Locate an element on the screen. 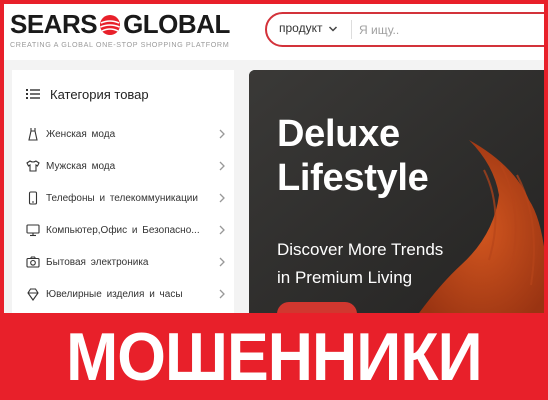  category-item-phones: Телефоны и телекоммуникации is located at coordinates (123, 198).